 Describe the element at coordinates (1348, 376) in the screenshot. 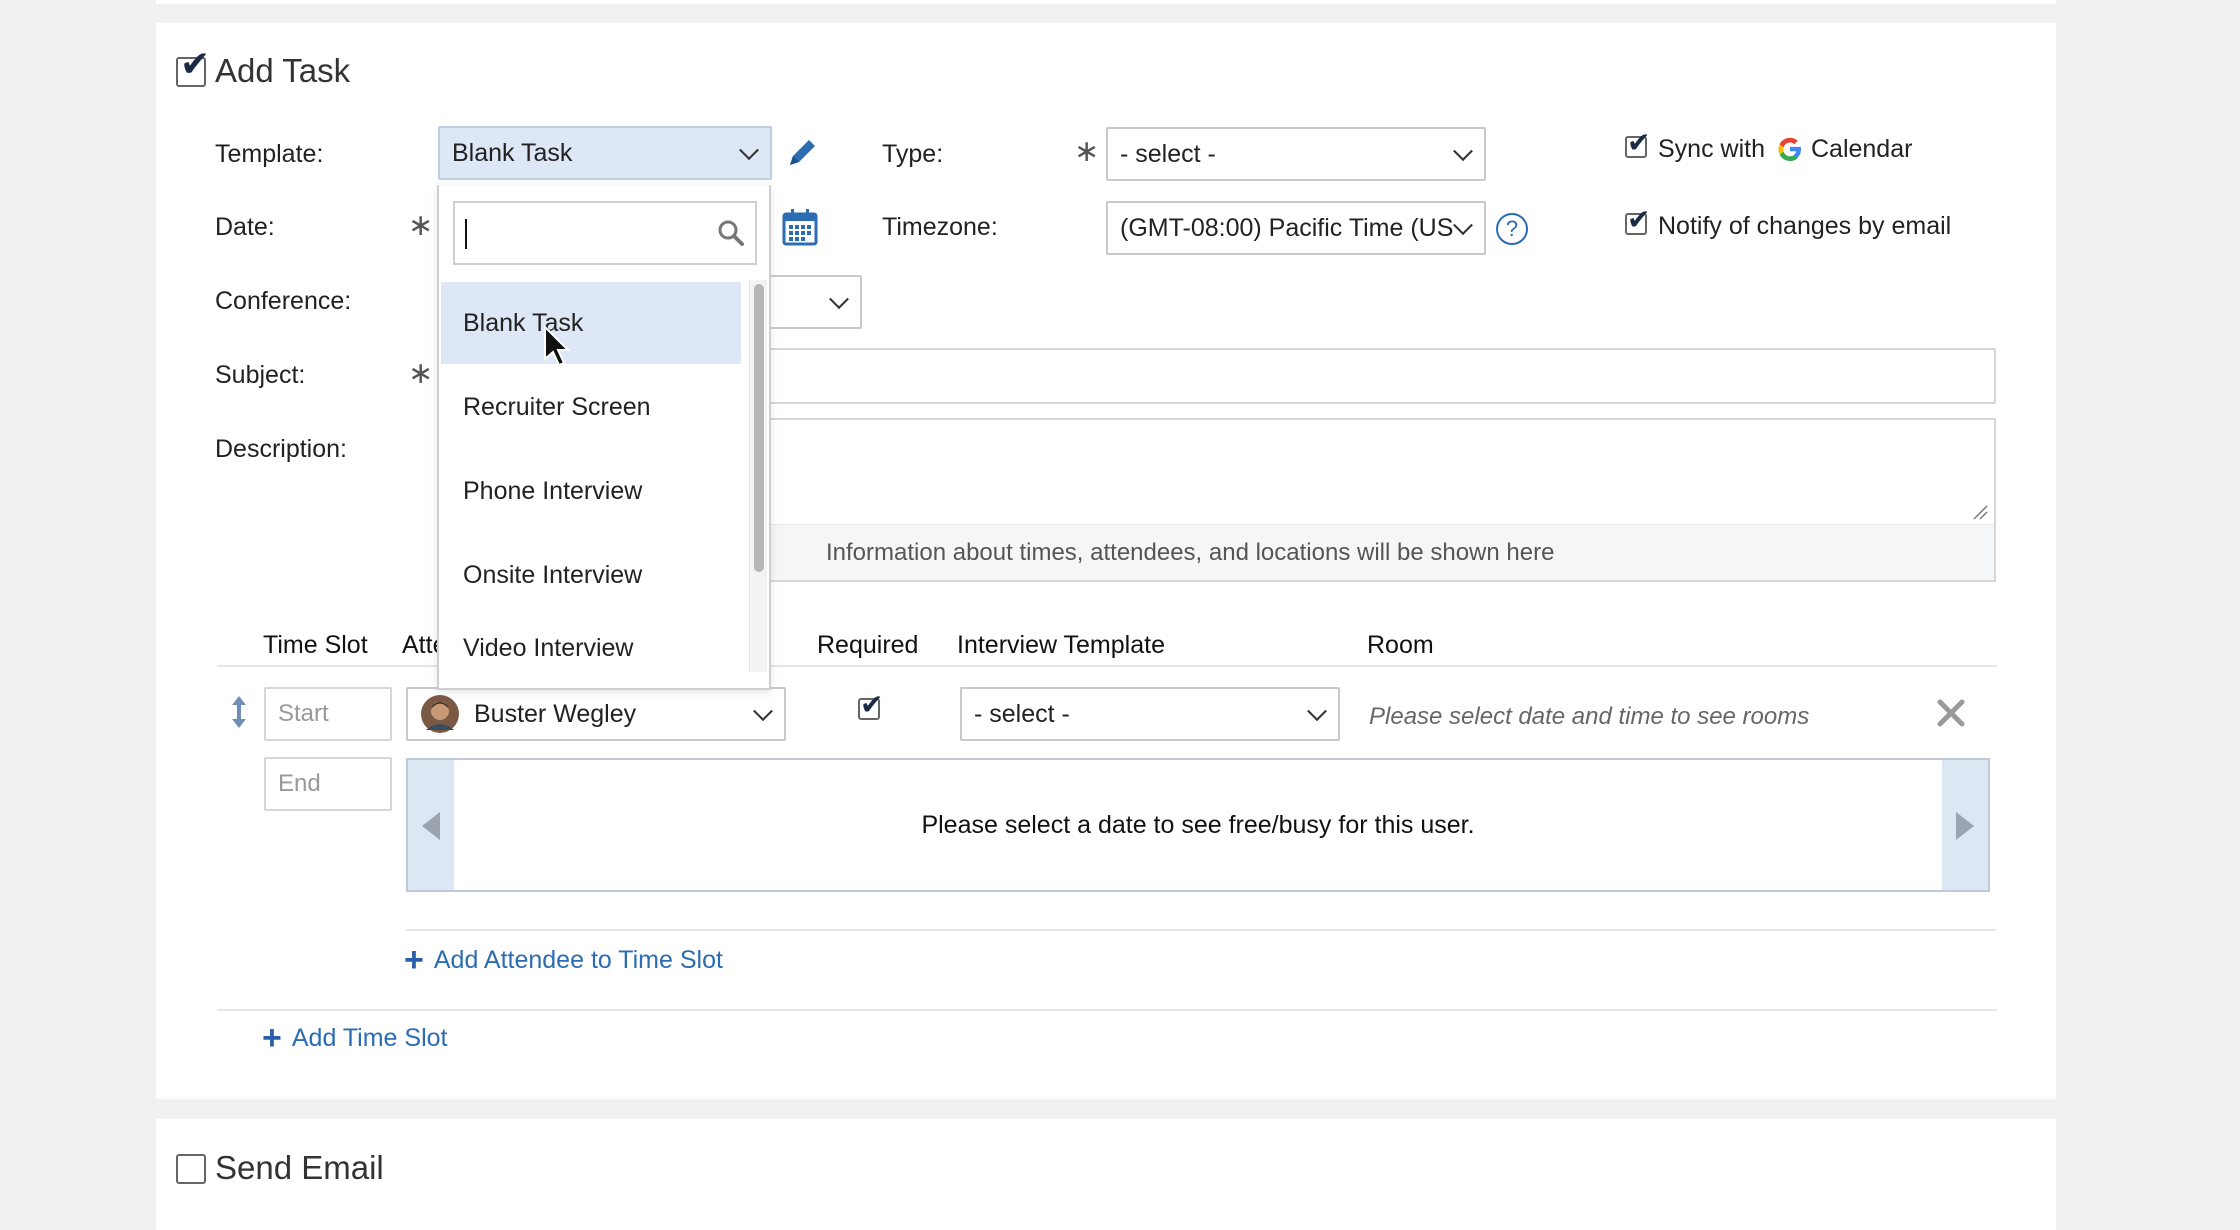

I see `subject-input` at that location.